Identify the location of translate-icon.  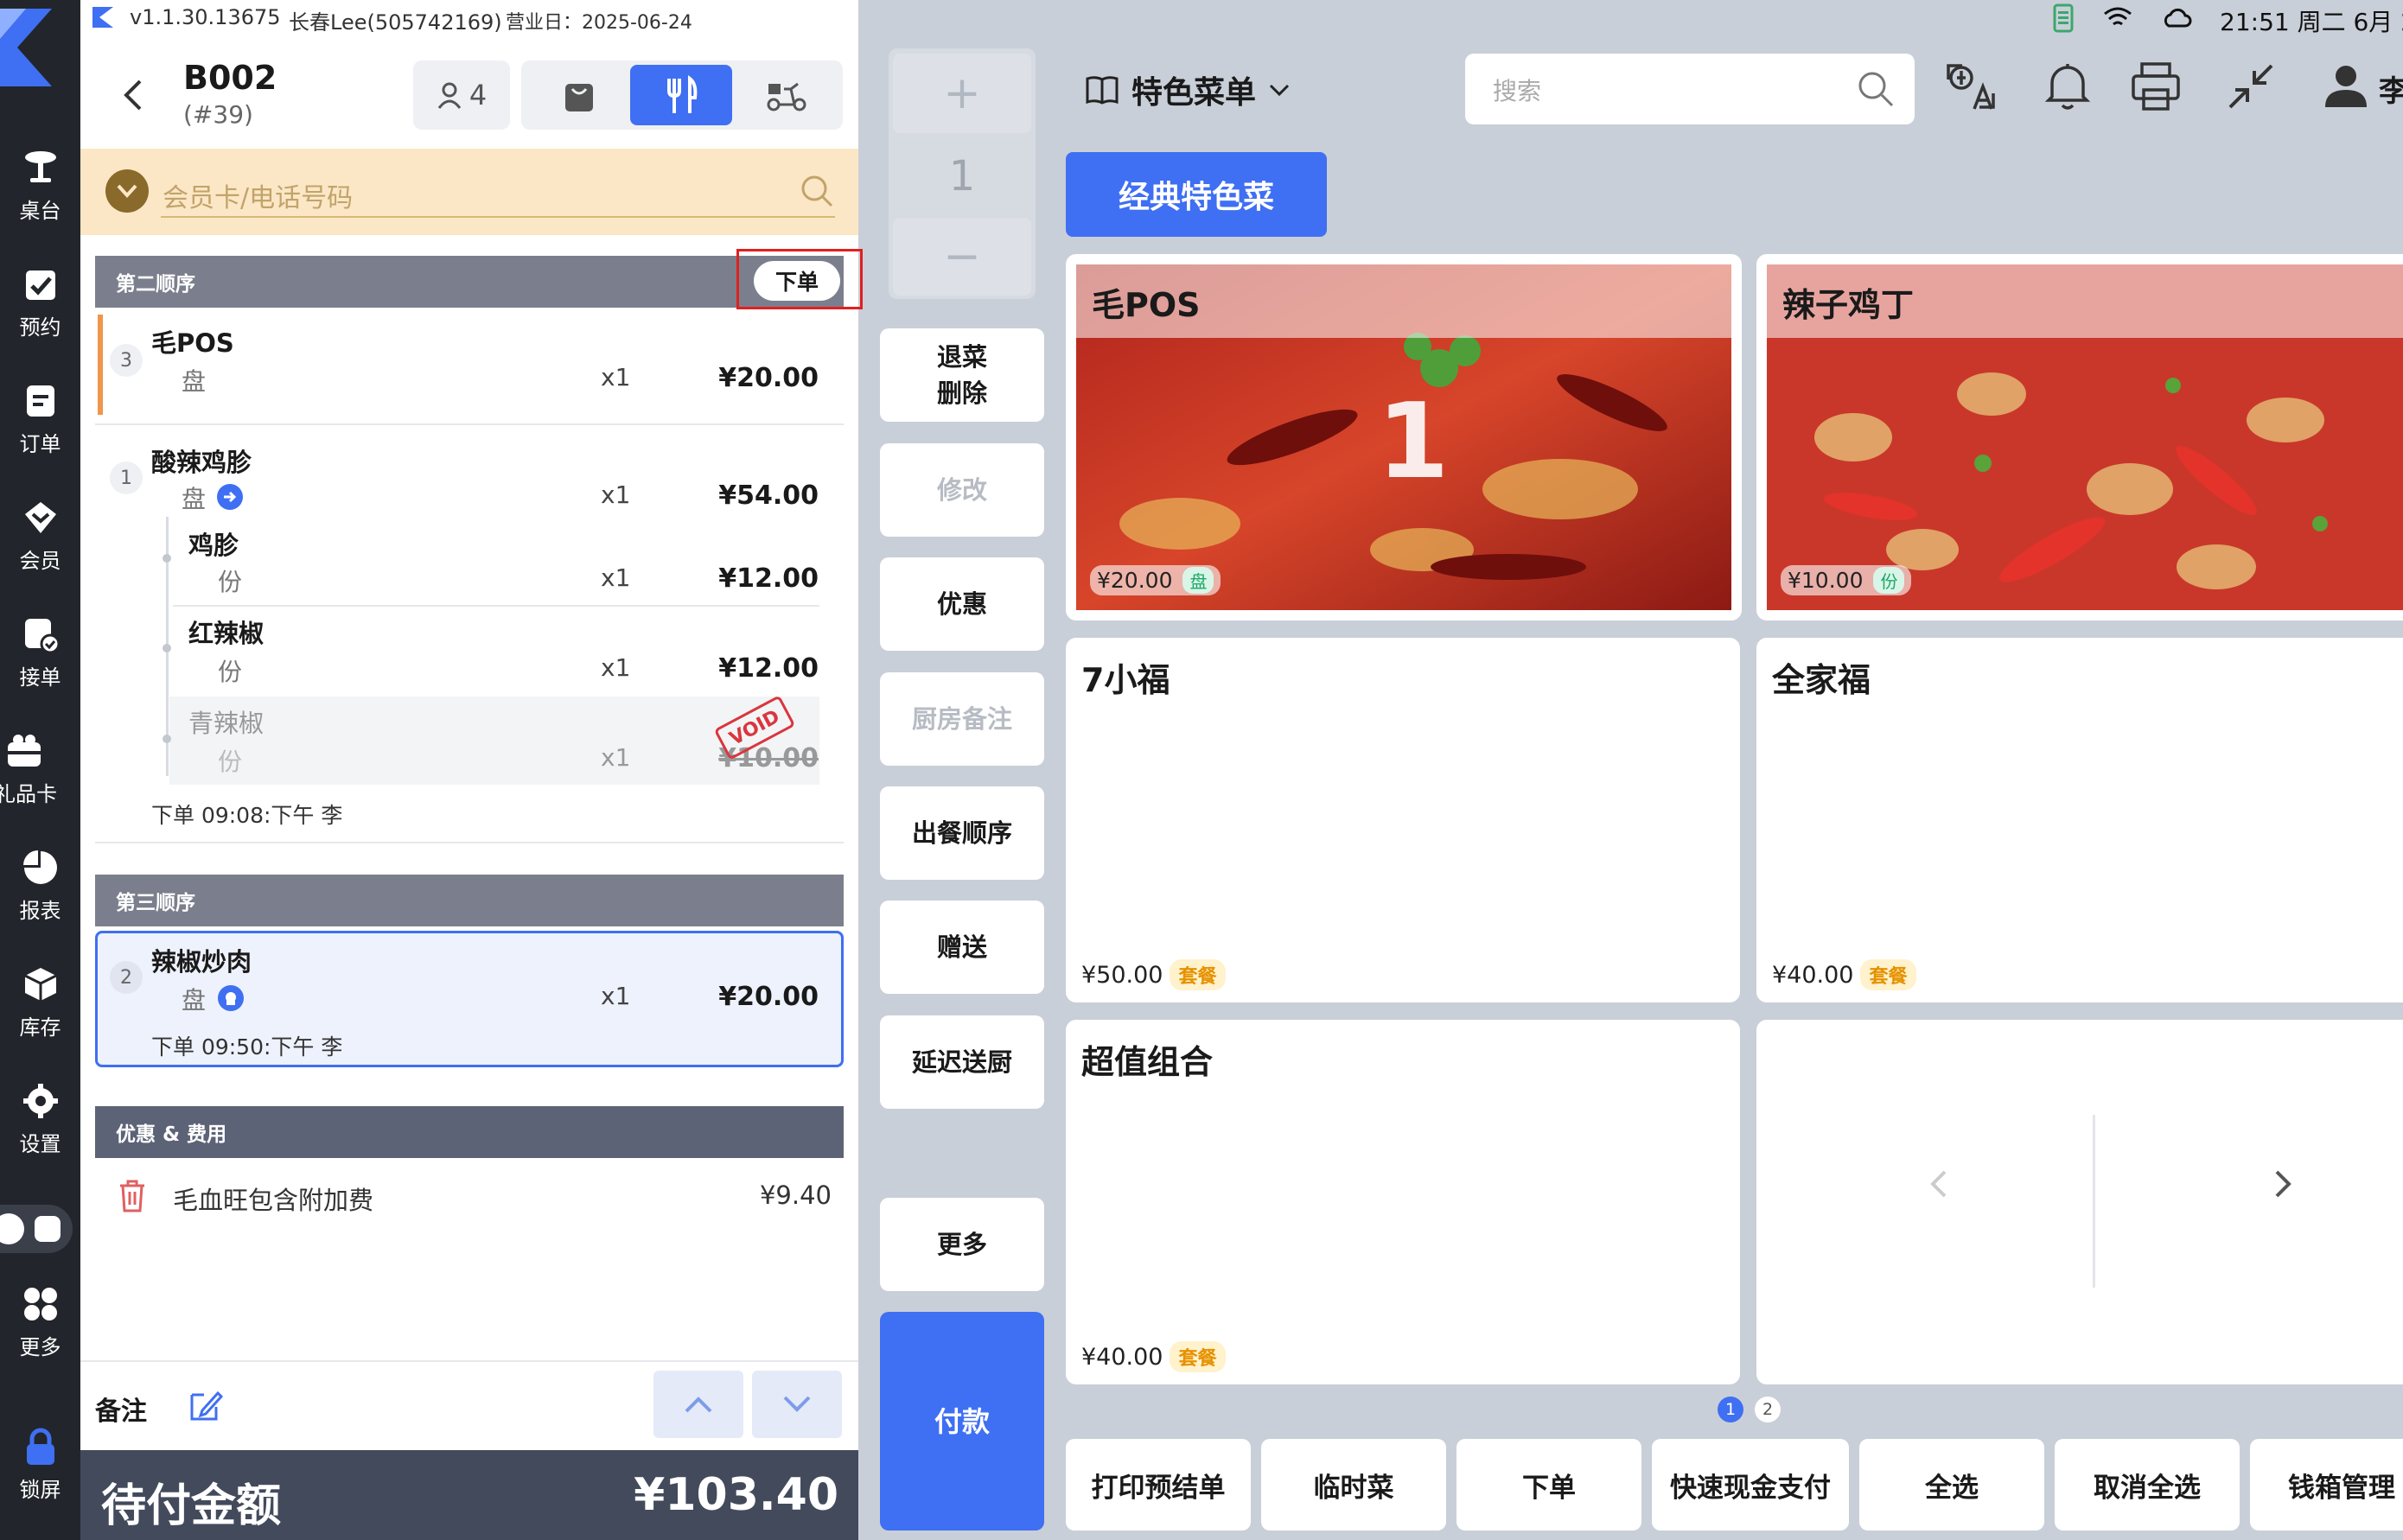
(1970, 86).